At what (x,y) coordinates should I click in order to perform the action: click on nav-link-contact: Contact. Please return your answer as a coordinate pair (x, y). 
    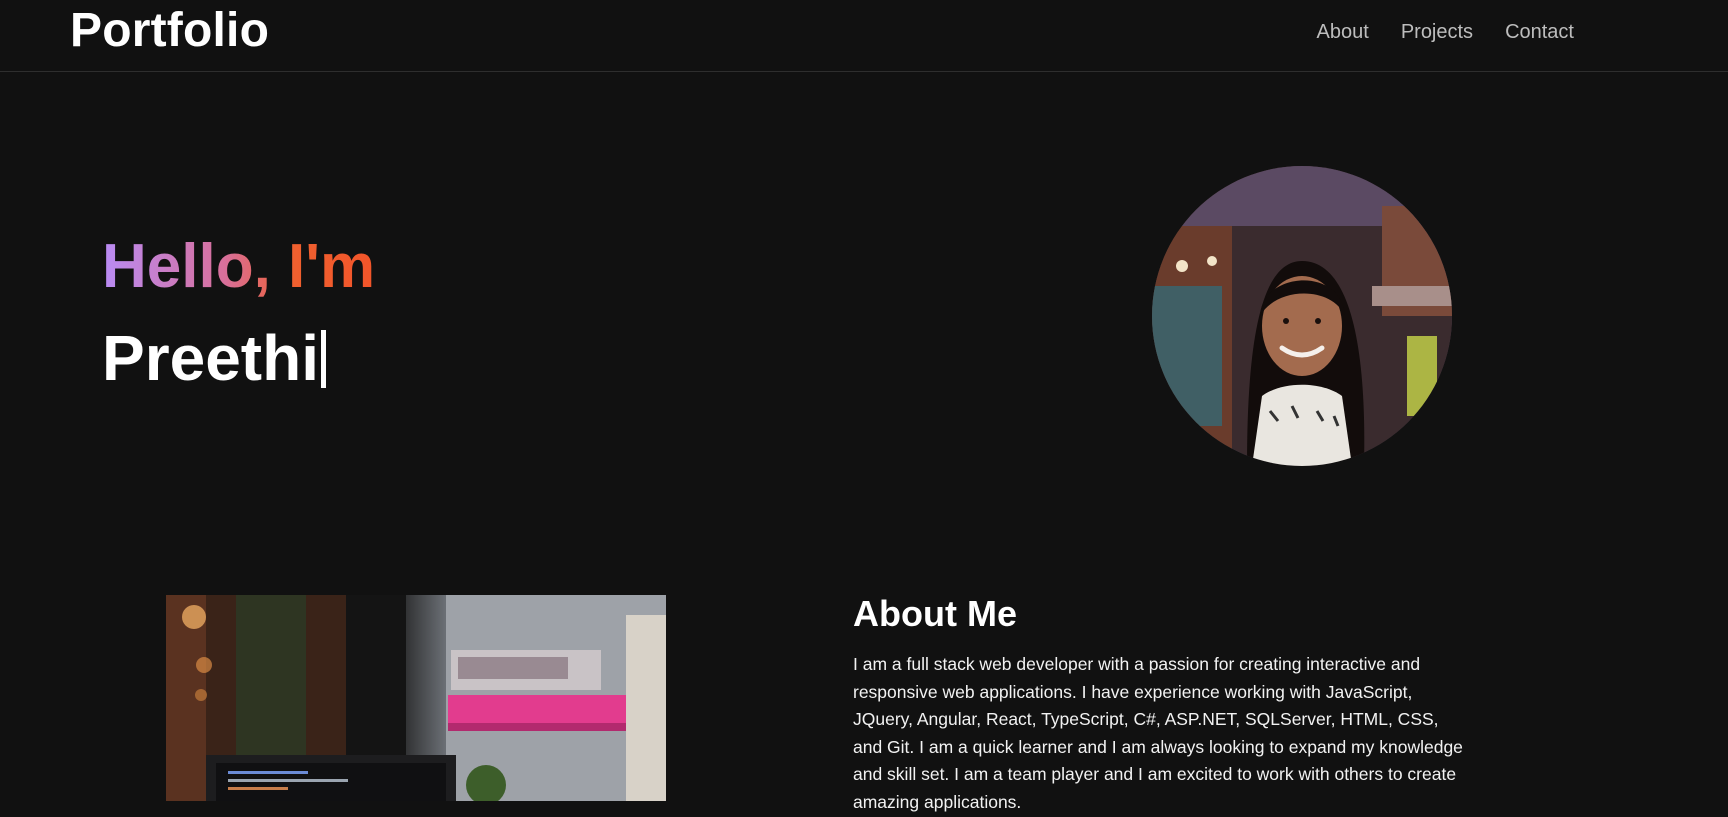
    Looking at the image, I should click on (1539, 32).